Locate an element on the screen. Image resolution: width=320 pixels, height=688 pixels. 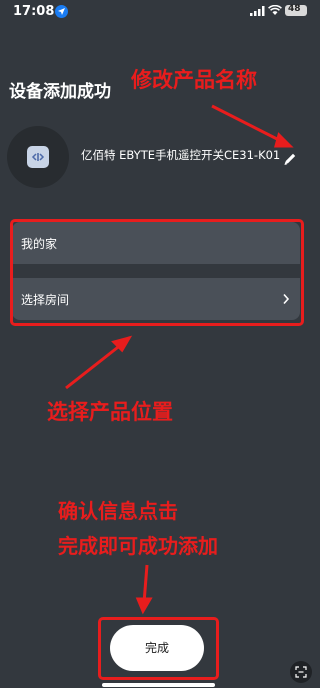
arrow-head-done is located at coordinates (144, 606).